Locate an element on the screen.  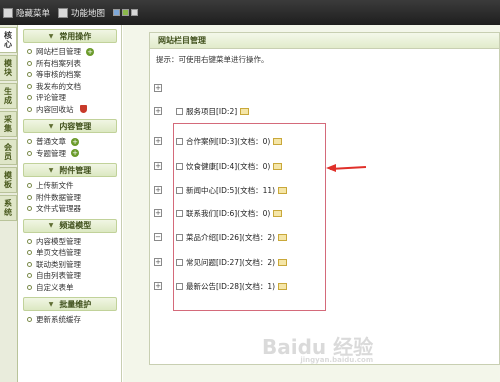
sidebar-item-upload: 上传新文件 is located at coordinates (70, 186).